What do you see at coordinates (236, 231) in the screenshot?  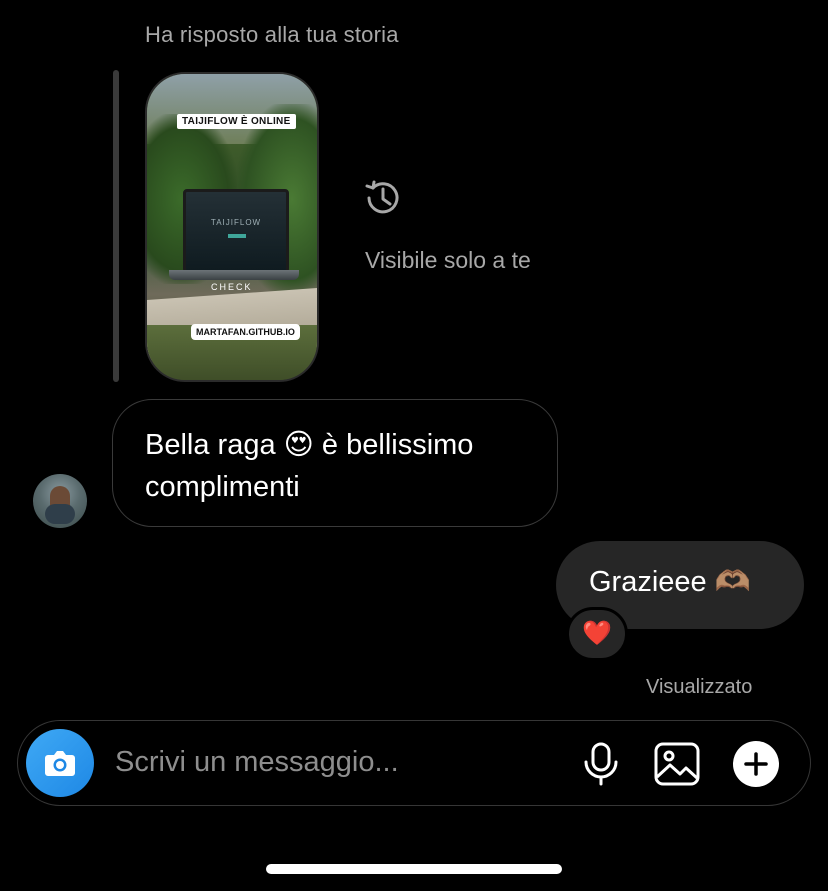 I see `laptop-screen: TAIJIFLOW` at bounding box center [236, 231].